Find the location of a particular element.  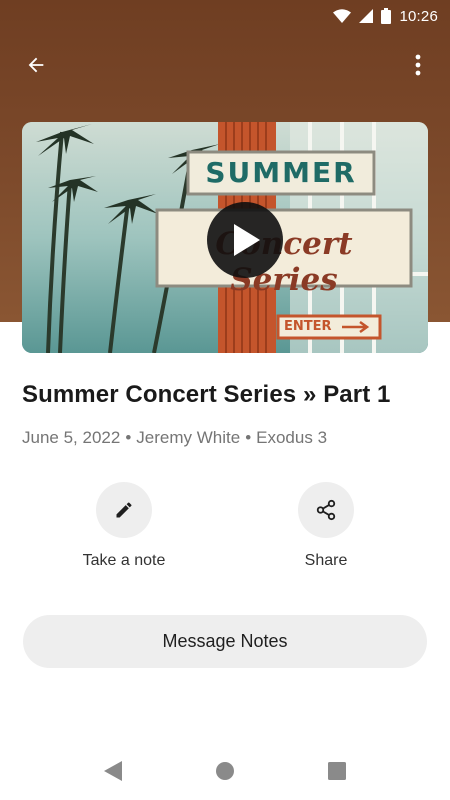

nav-back-button is located at coordinates (113, 771).